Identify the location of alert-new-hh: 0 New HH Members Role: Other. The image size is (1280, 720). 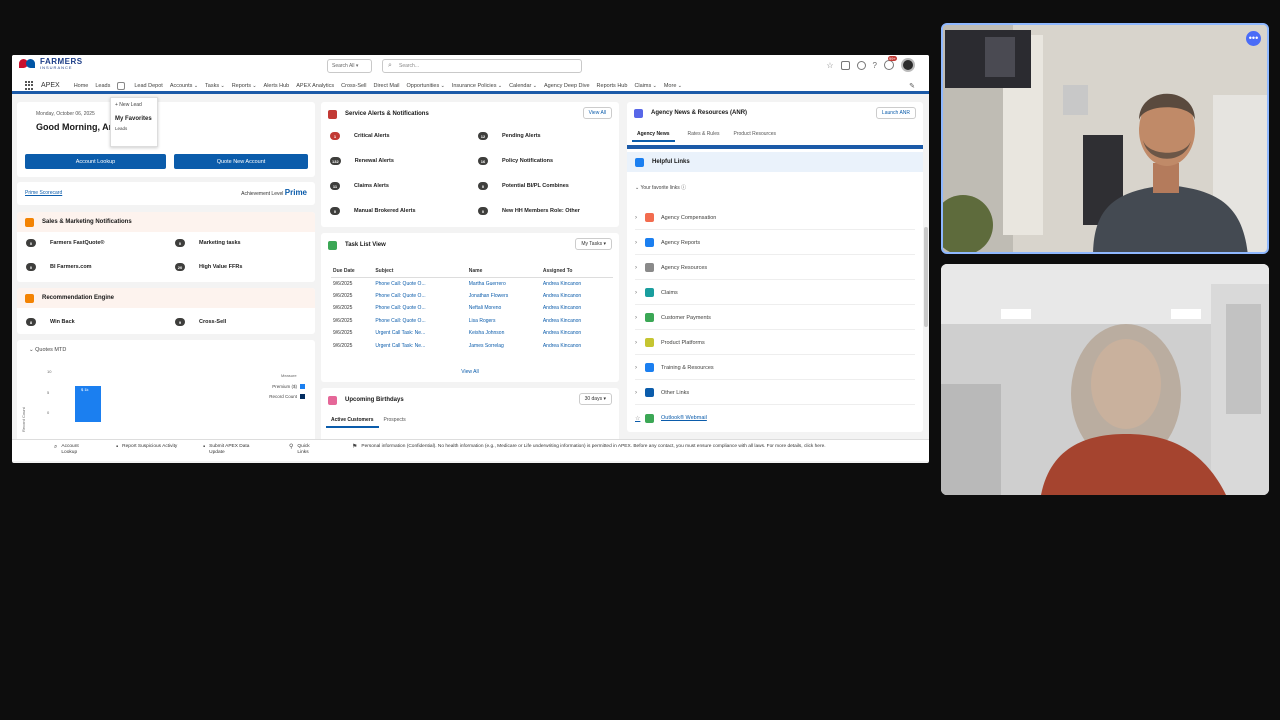
(529, 211).